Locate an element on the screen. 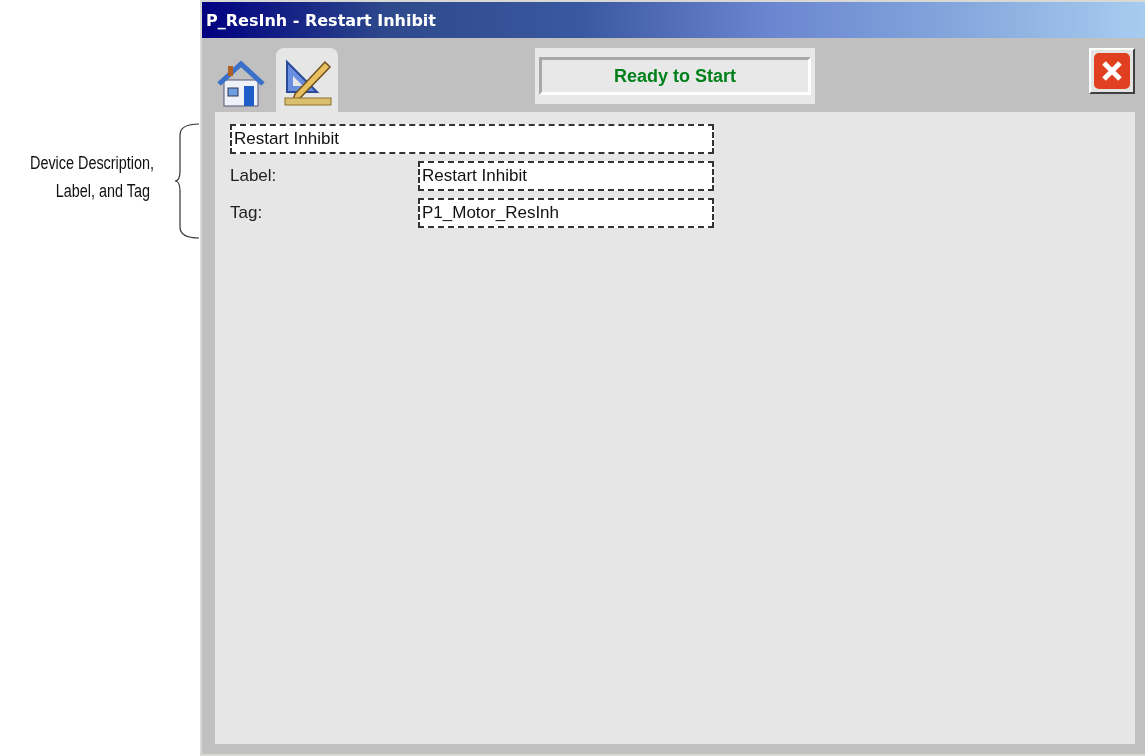 Image resolution: width=1145 pixels, height=756 pixels. description-field: Restart Inhibit is located at coordinates (472, 139).